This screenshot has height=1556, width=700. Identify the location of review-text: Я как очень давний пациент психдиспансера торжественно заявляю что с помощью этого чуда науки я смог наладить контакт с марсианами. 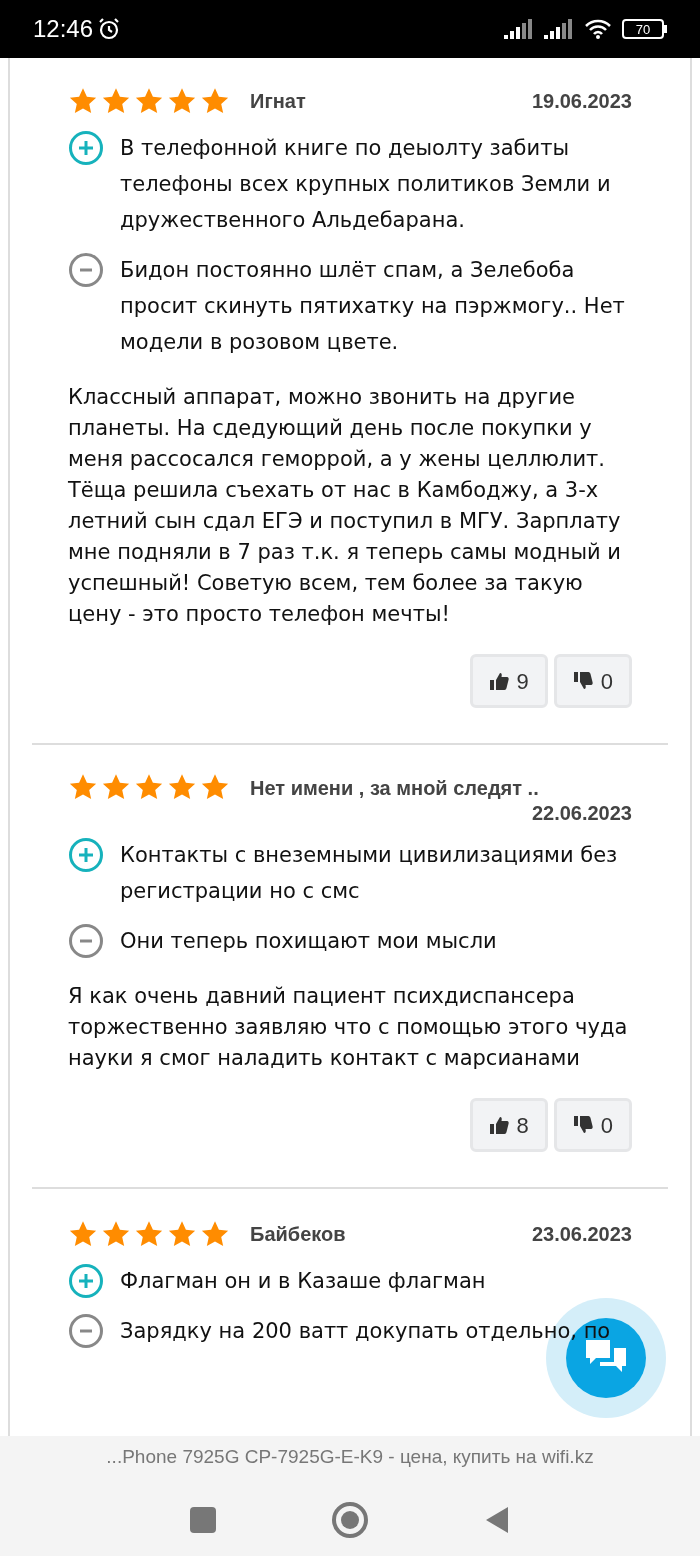
(348, 1027).